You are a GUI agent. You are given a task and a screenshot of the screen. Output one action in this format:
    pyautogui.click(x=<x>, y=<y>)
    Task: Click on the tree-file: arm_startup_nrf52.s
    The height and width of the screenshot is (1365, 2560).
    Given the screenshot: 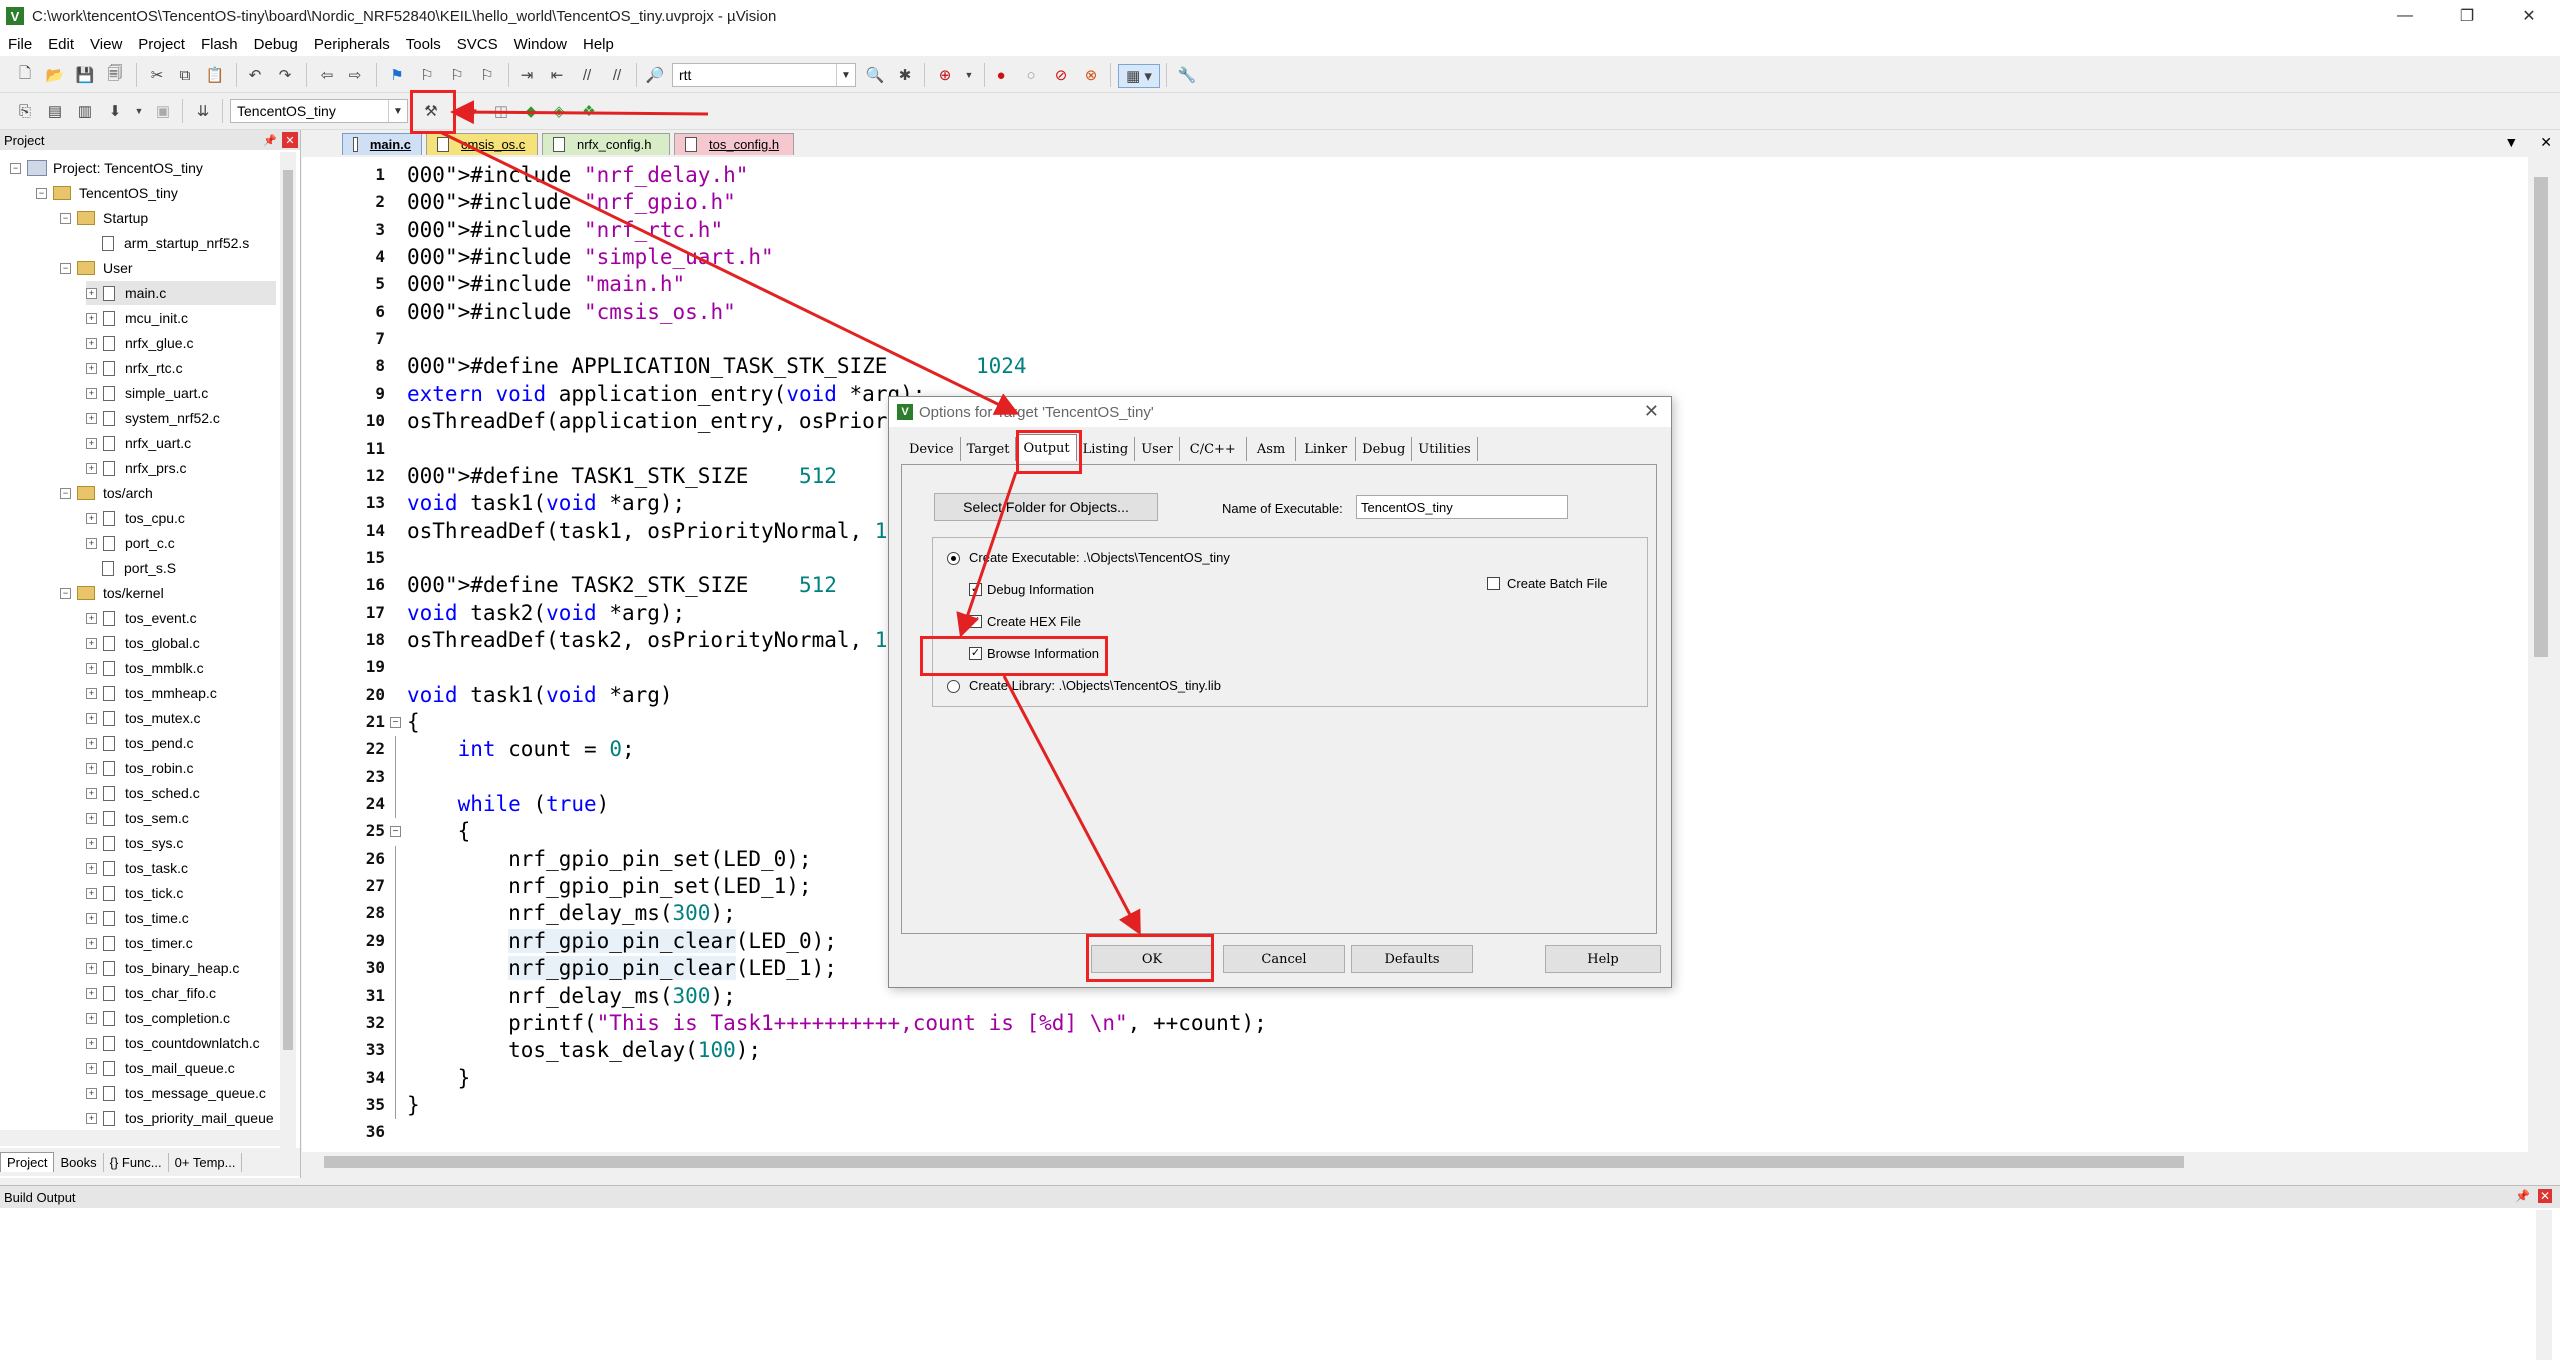 What is the action you would take?
    pyautogui.click(x=175, y=243)
    